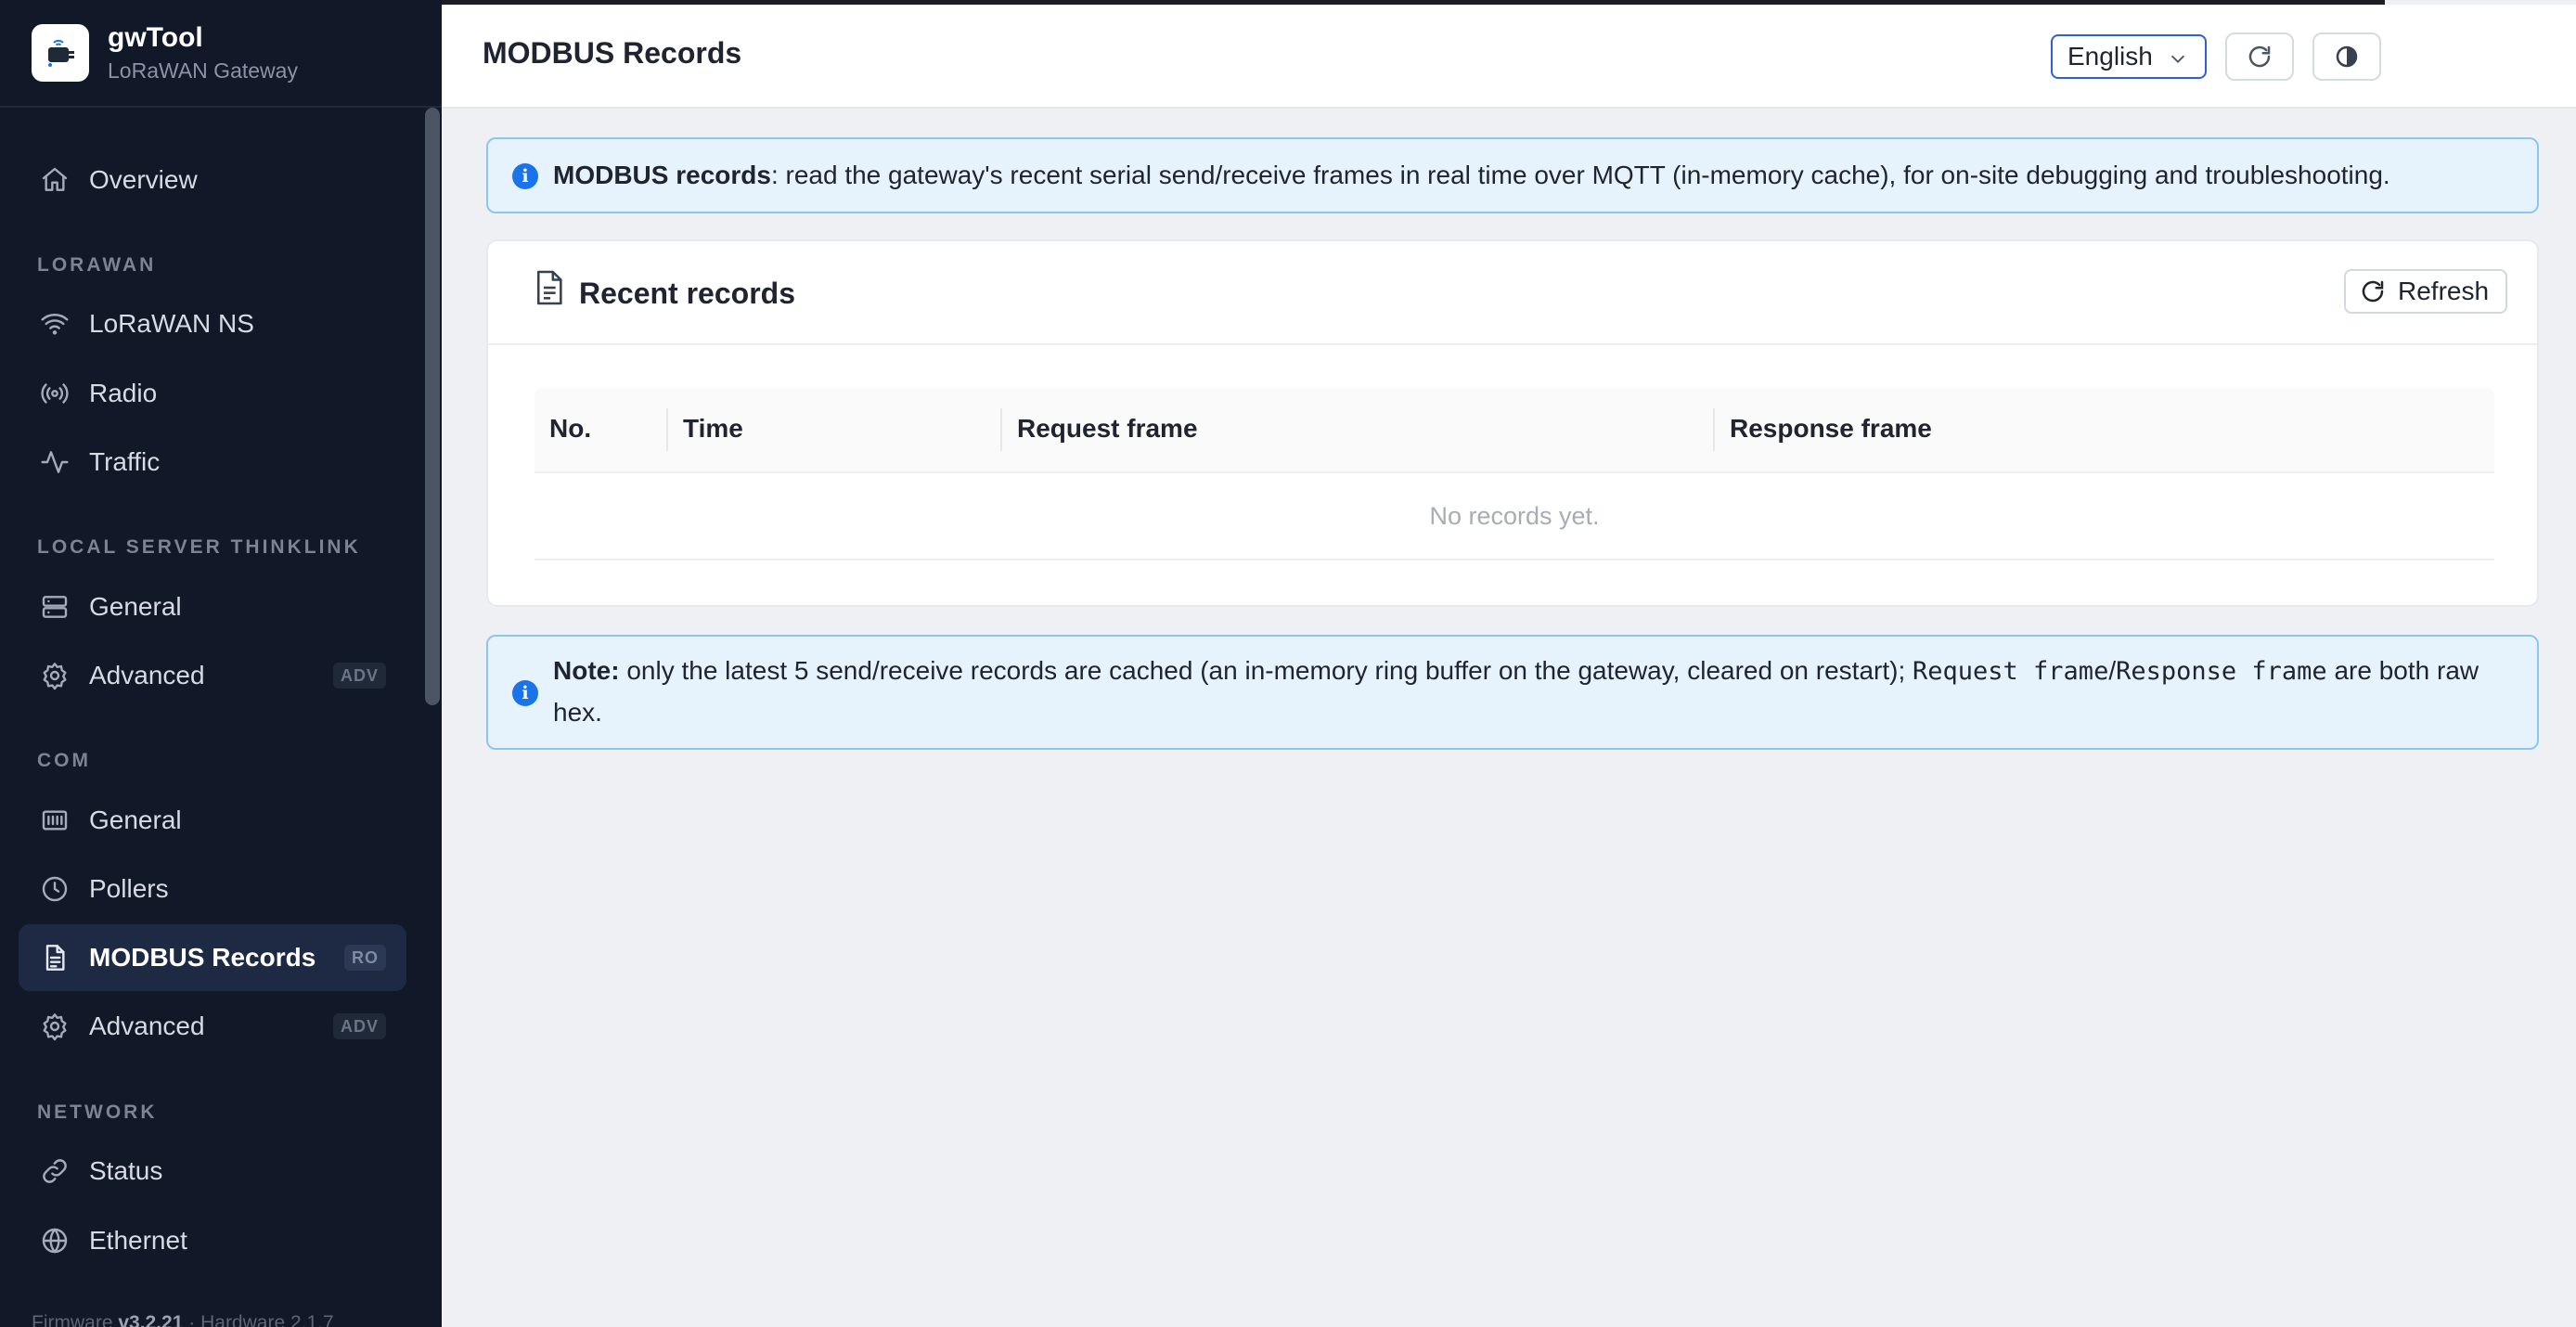 This screenshot has height=1327, width=2576. Describe the element at coordinates (2110, 56) in the screenshot. I see `language-value: English` at that location.